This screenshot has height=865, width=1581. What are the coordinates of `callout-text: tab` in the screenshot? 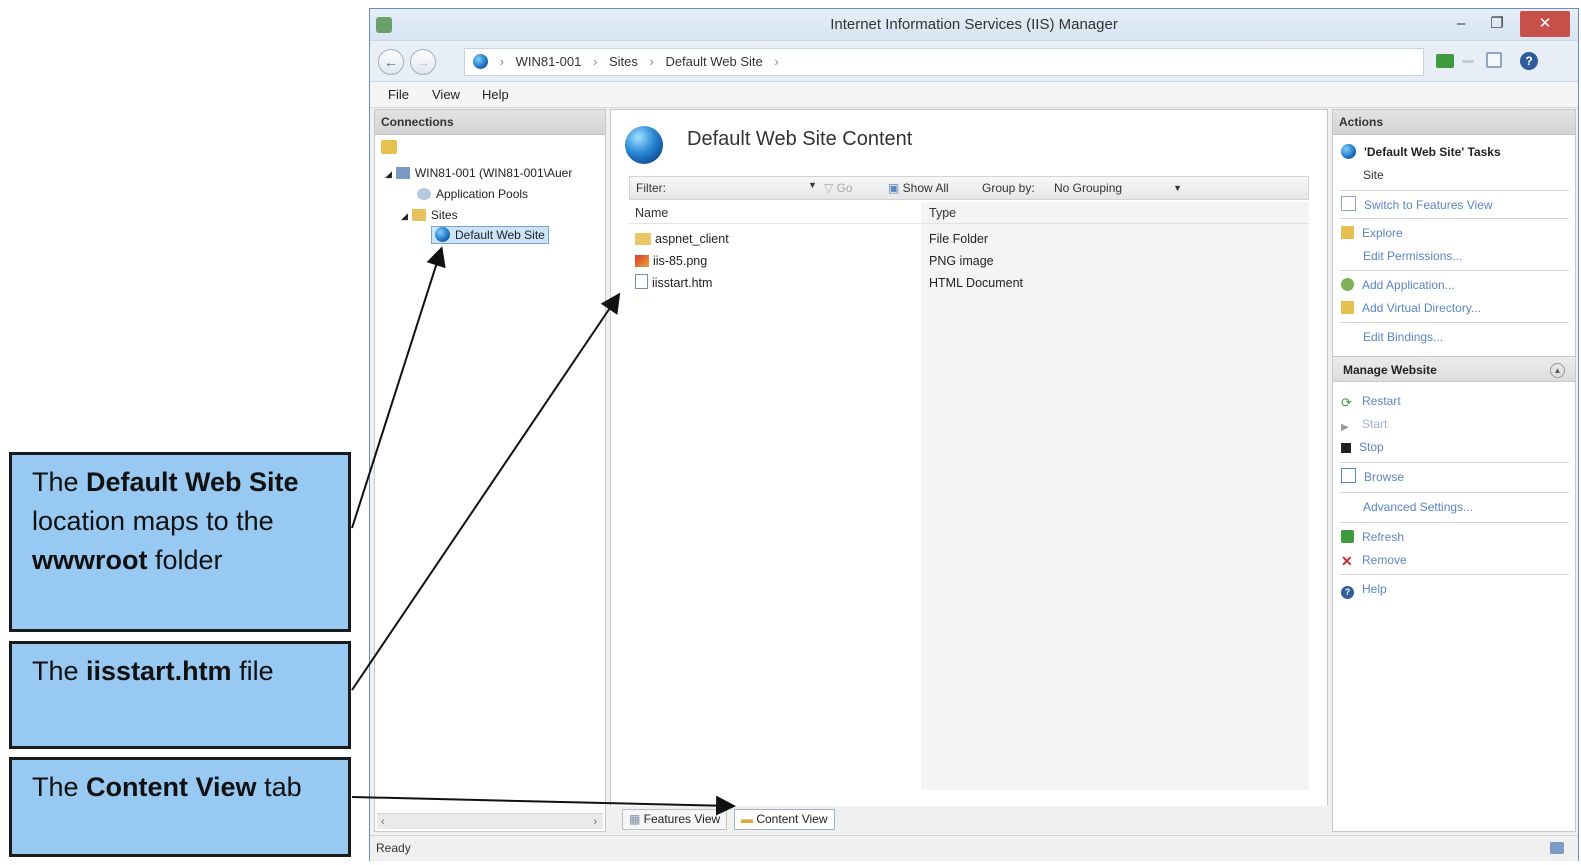 It's located at (279, 787).